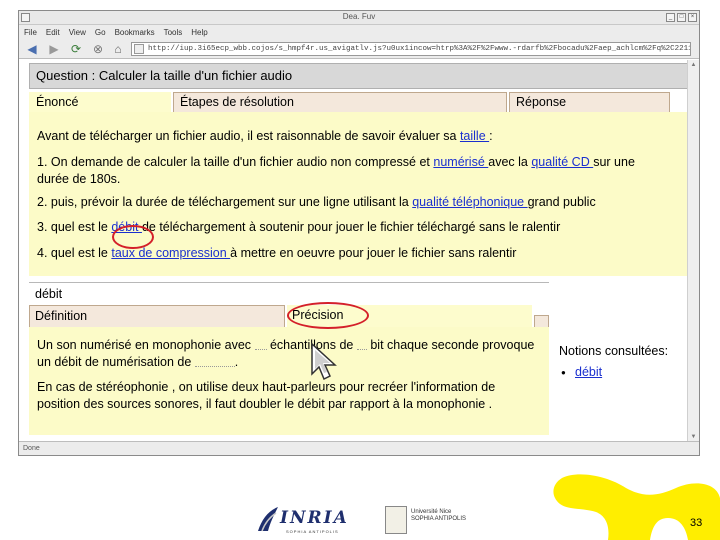  What do you see at coordinates (328, 315) in the screenshot?
I see `highlight-circle-precision` at bounding box center [328, 315].